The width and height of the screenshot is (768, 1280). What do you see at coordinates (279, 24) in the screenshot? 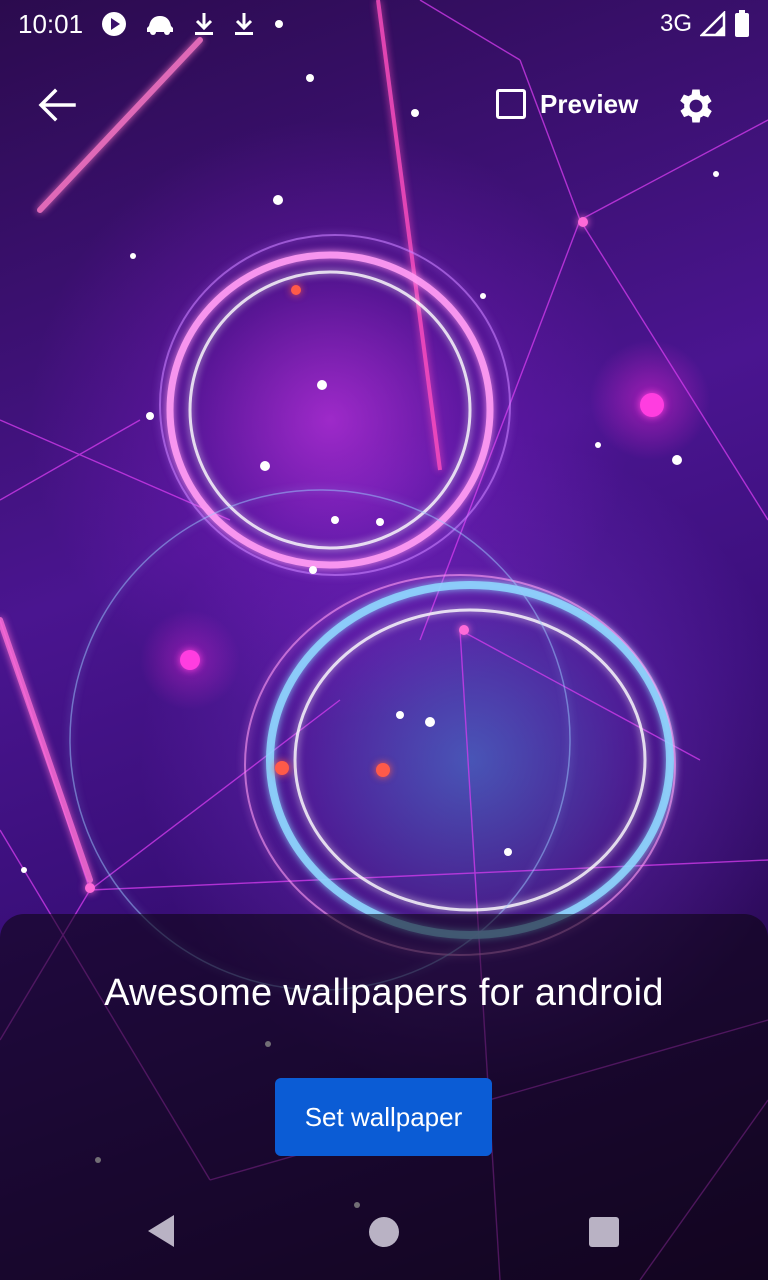
I see `dot-icon` at bounding box center [279, 24].